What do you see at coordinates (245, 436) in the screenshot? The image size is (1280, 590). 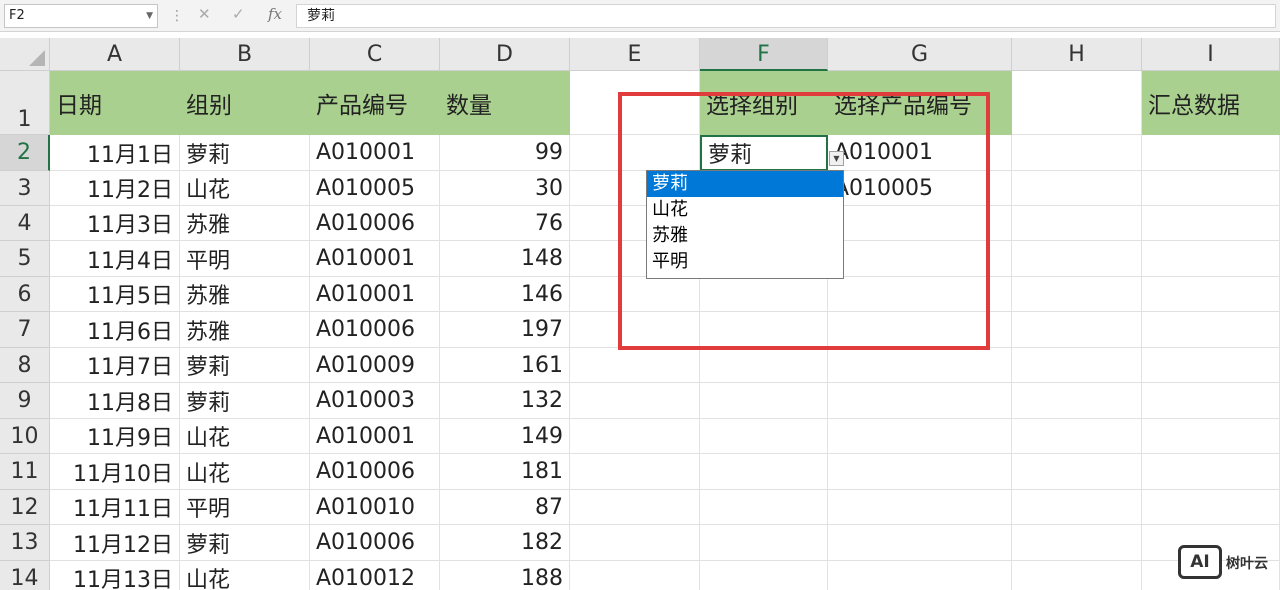 I see `cell-b10: 山花` at bounding box center [245, 436].